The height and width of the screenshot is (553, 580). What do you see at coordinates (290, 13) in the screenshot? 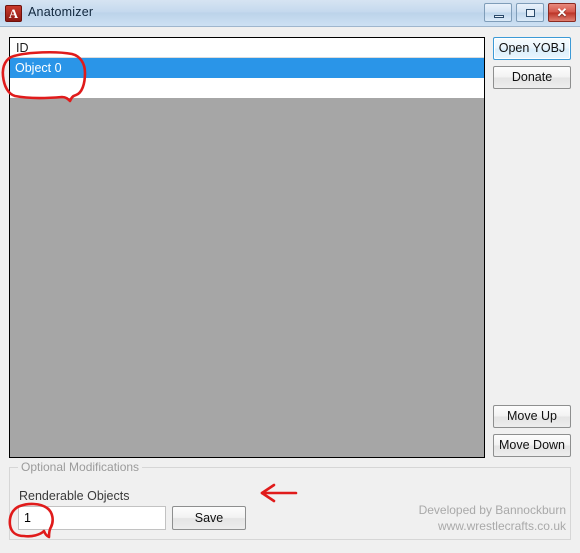
I see `title-bar: A Anatomizer ✕` at bounding box center [290, 13].